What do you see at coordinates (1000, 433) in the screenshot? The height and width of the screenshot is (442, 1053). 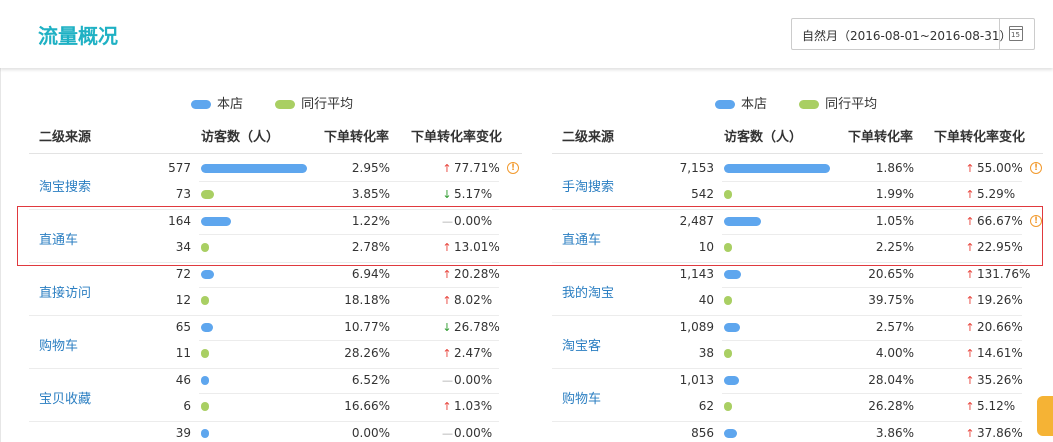 I see `rate-change-value: 37.86%` at bounding box center [1000, 433].